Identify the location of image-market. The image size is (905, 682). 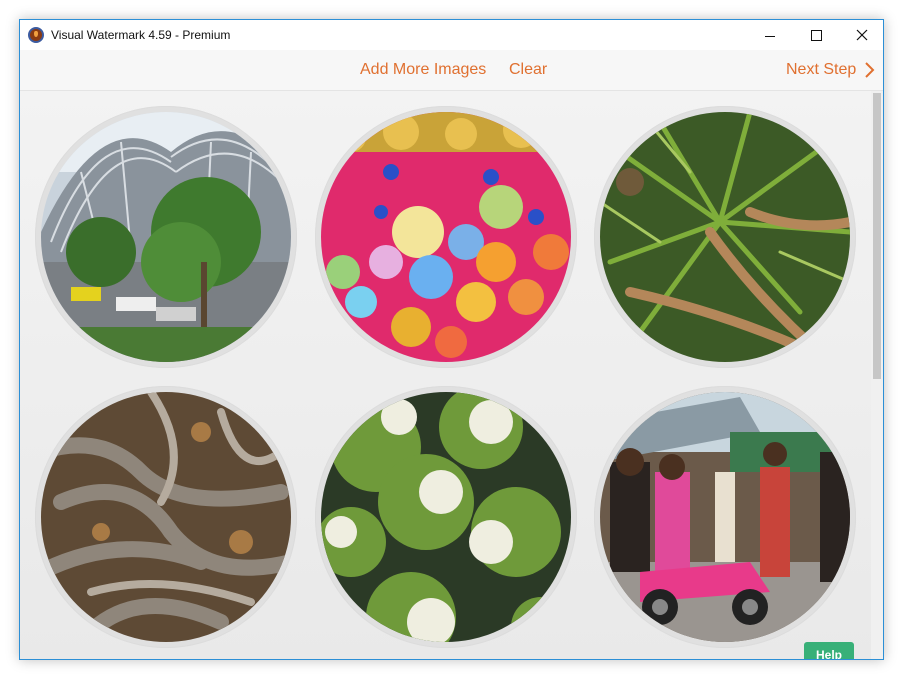
(725, 517).